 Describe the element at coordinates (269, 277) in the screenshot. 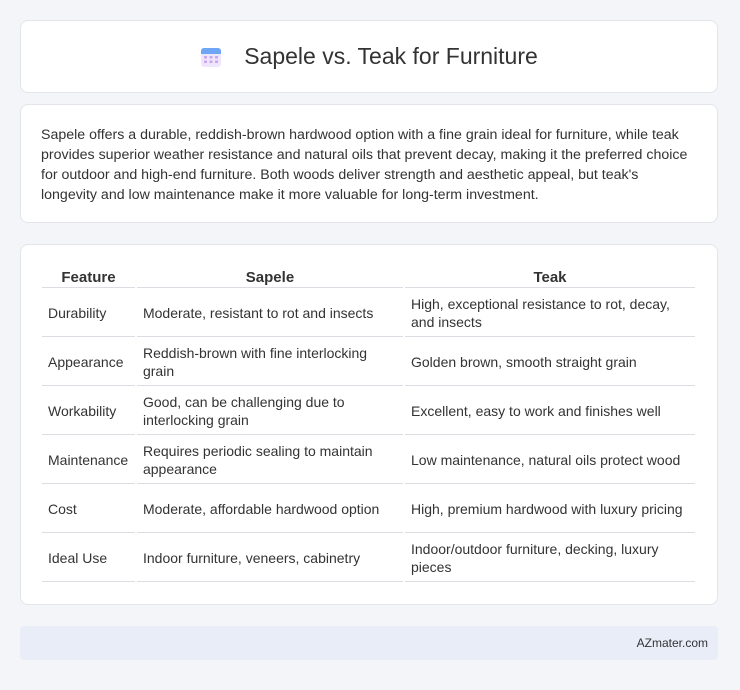

I see `header-sapele: Sapele` at that location.